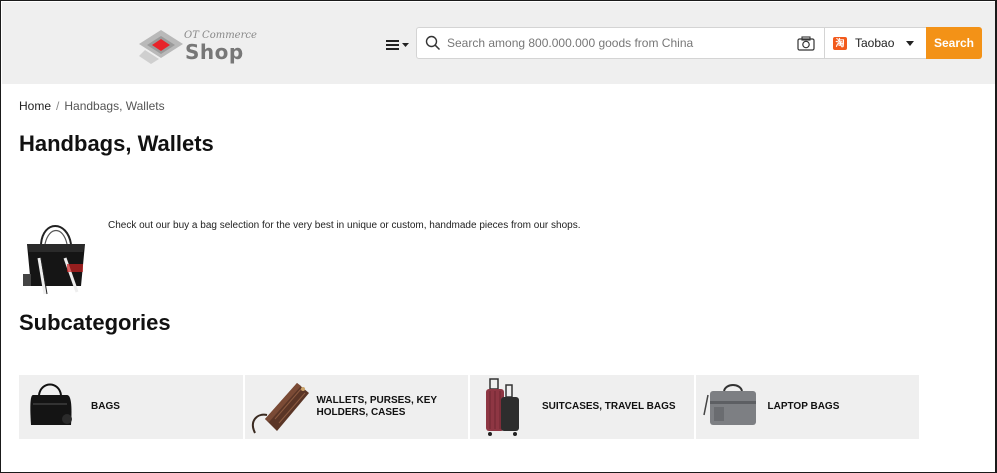 The image size is (997, 473). I want to click on subcategory-label: SUITCASES, TRAVEL BAGS, so click(609, 406).